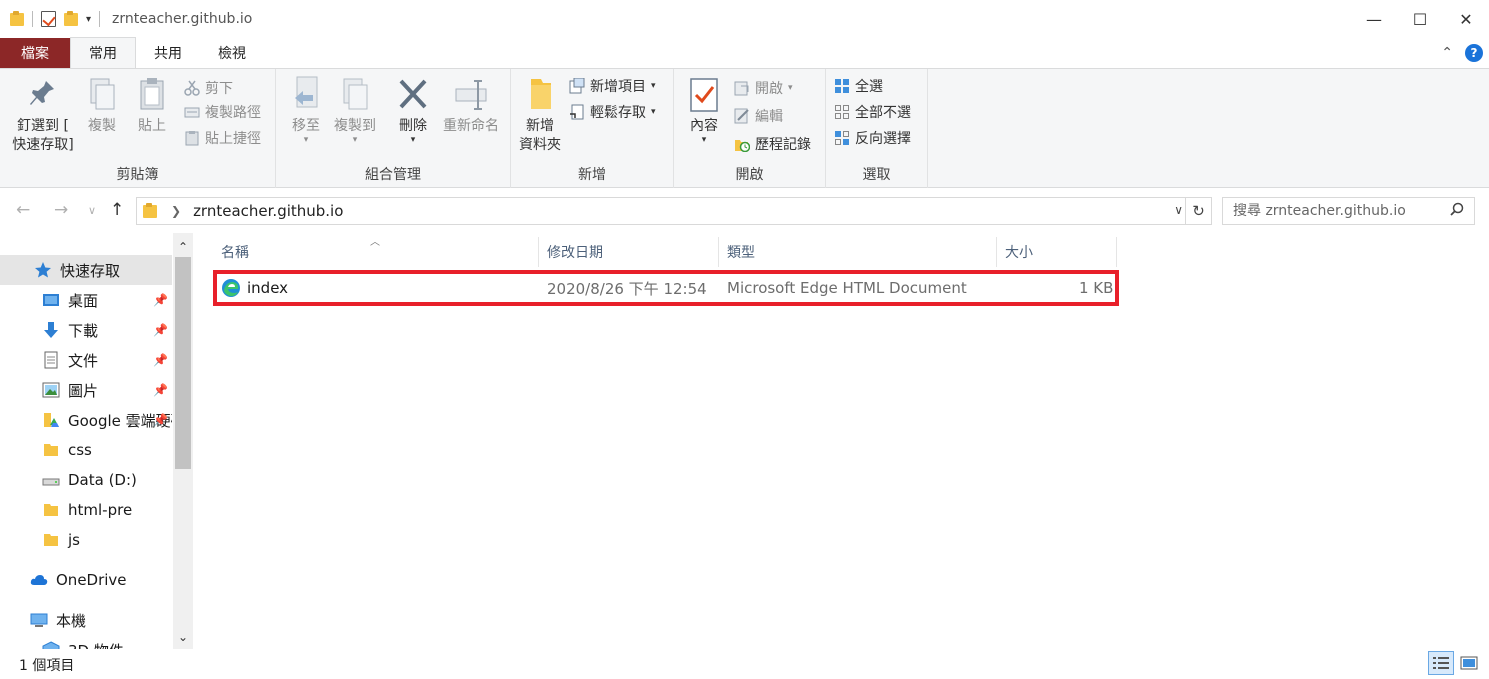 The height and width of the screenshot is (679, 1489). What do you see at coordinates (86, 480) in the screenshot?
I see `nav-item-data-drive: Data (D:)` at bounding box center [86, 480].